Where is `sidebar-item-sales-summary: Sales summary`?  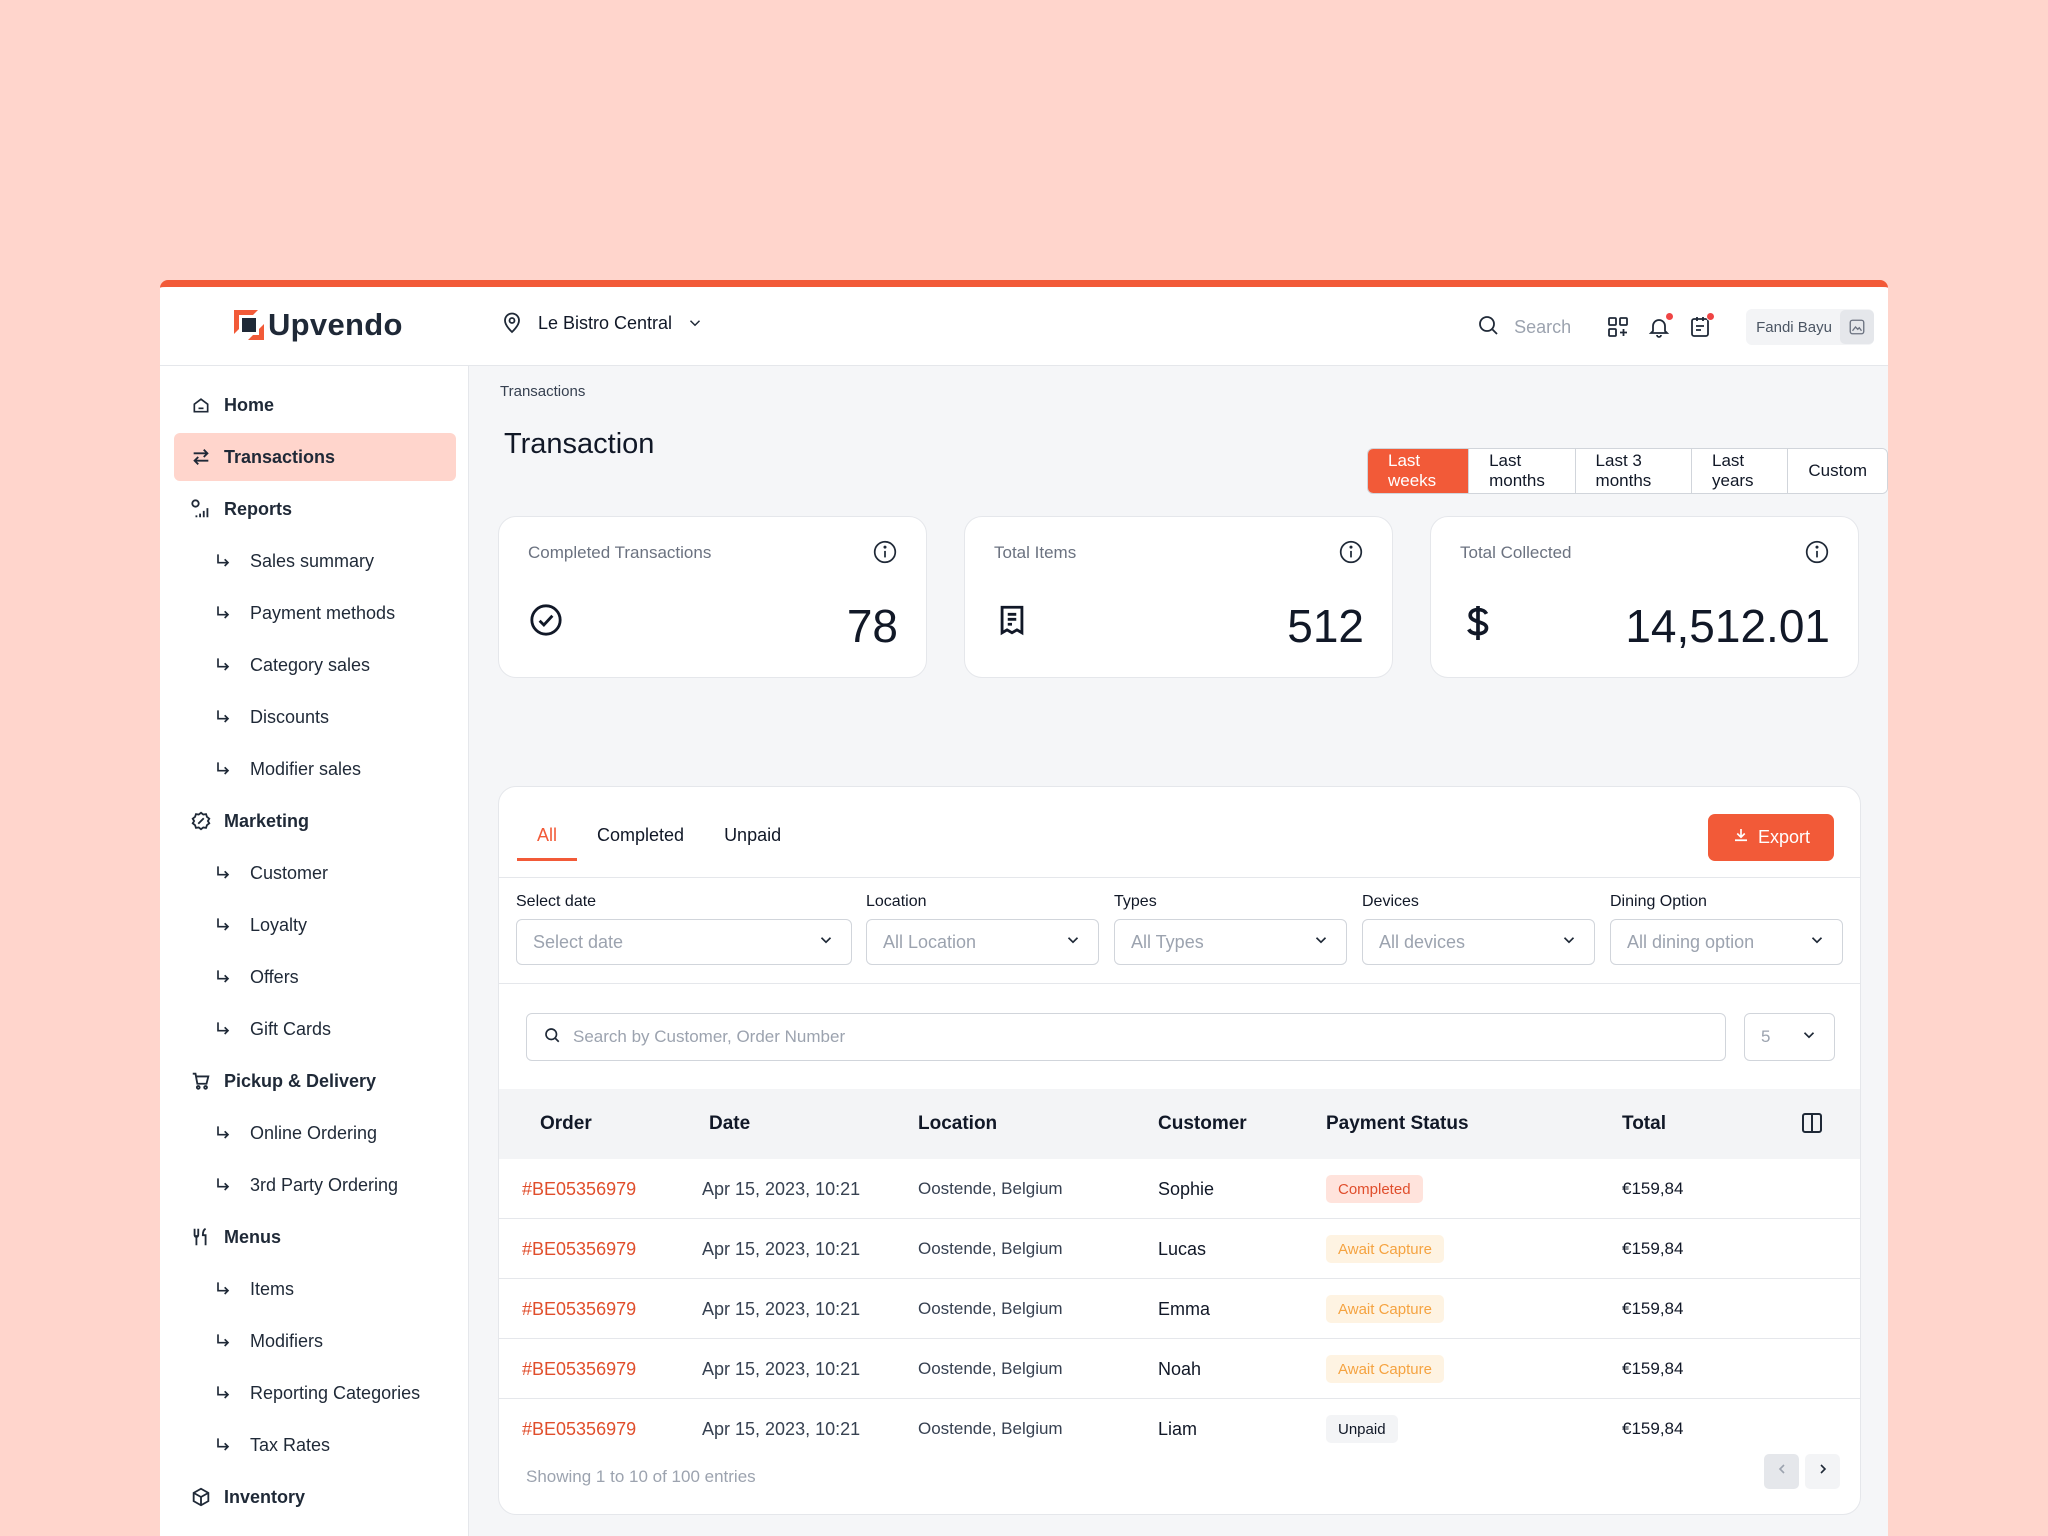 sidebar-item-sales-summary: Sales summary is located at coordinates (315, 561).